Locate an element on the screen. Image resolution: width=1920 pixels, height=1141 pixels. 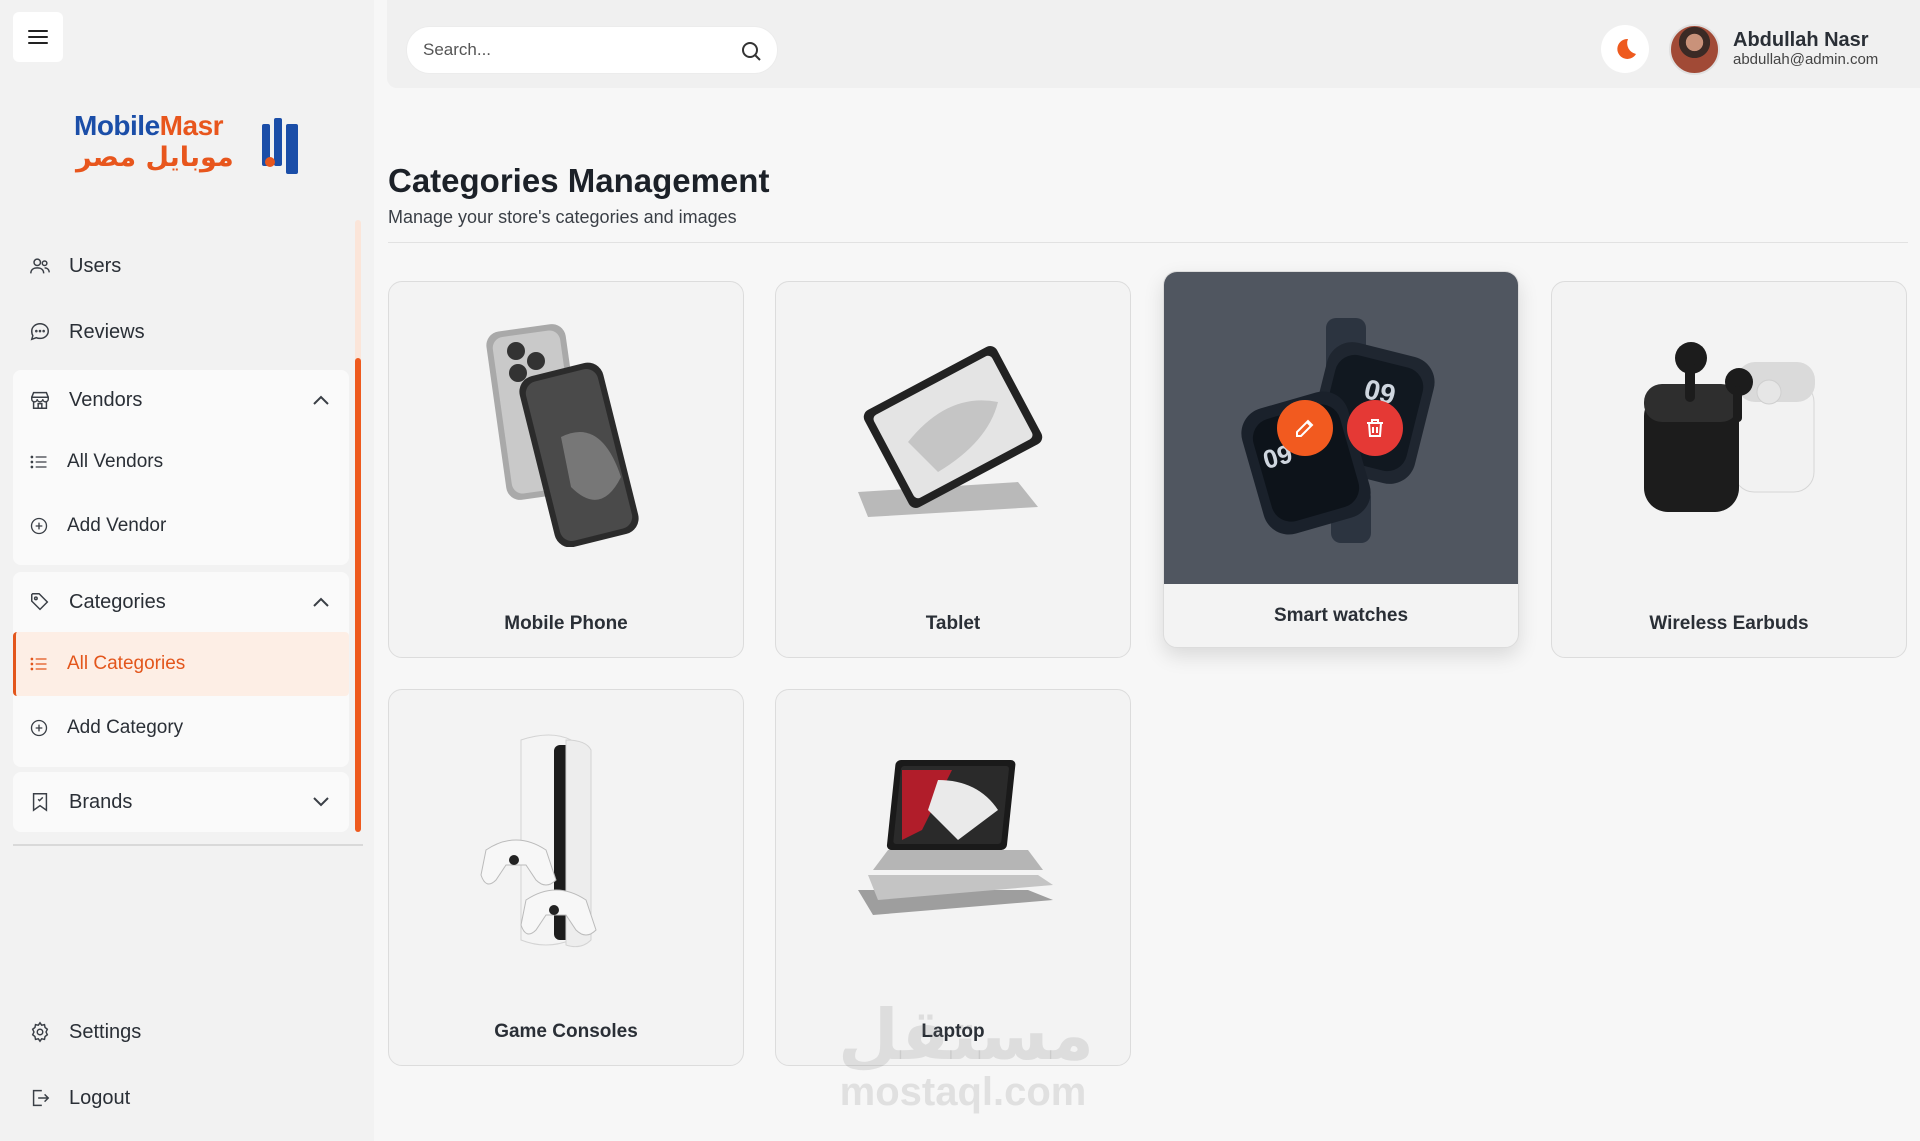
title-divider is located at coordinates (1148, 242).